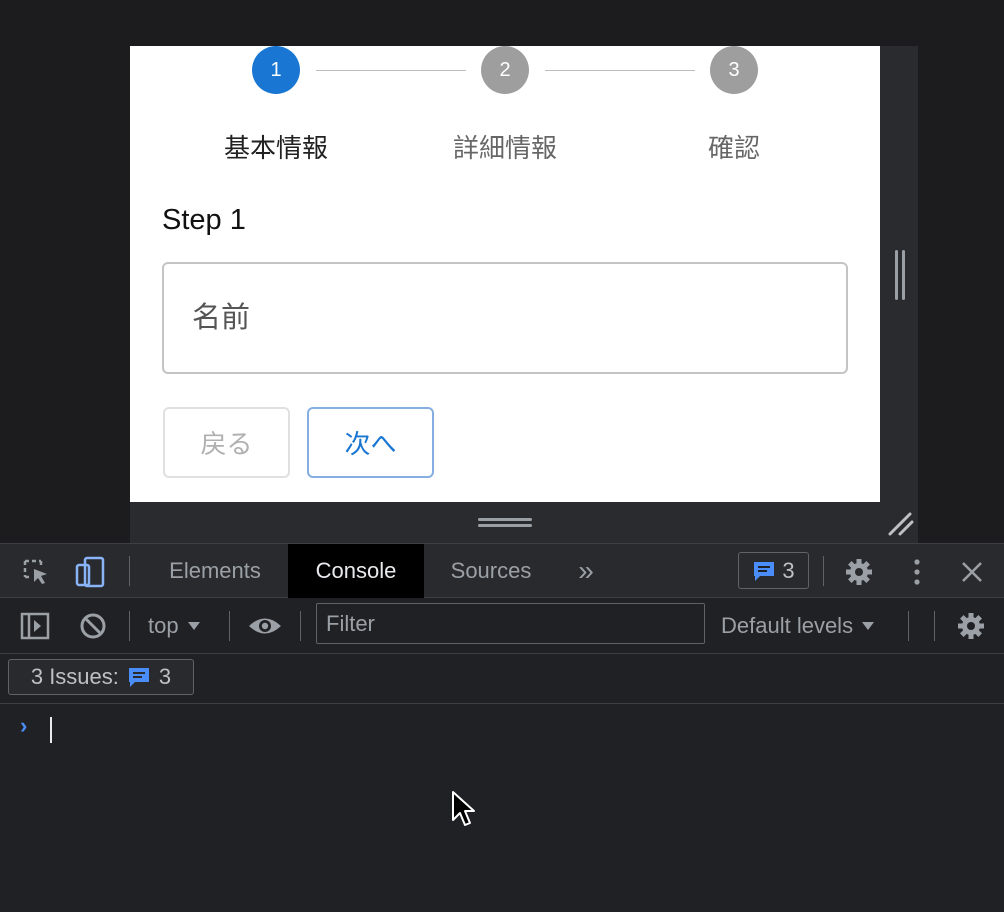 This screenshot has width=1004, height=912. Describe the element at coordinates (900, 523) in the screenshot. I see `corner-resize-icon` at that location.